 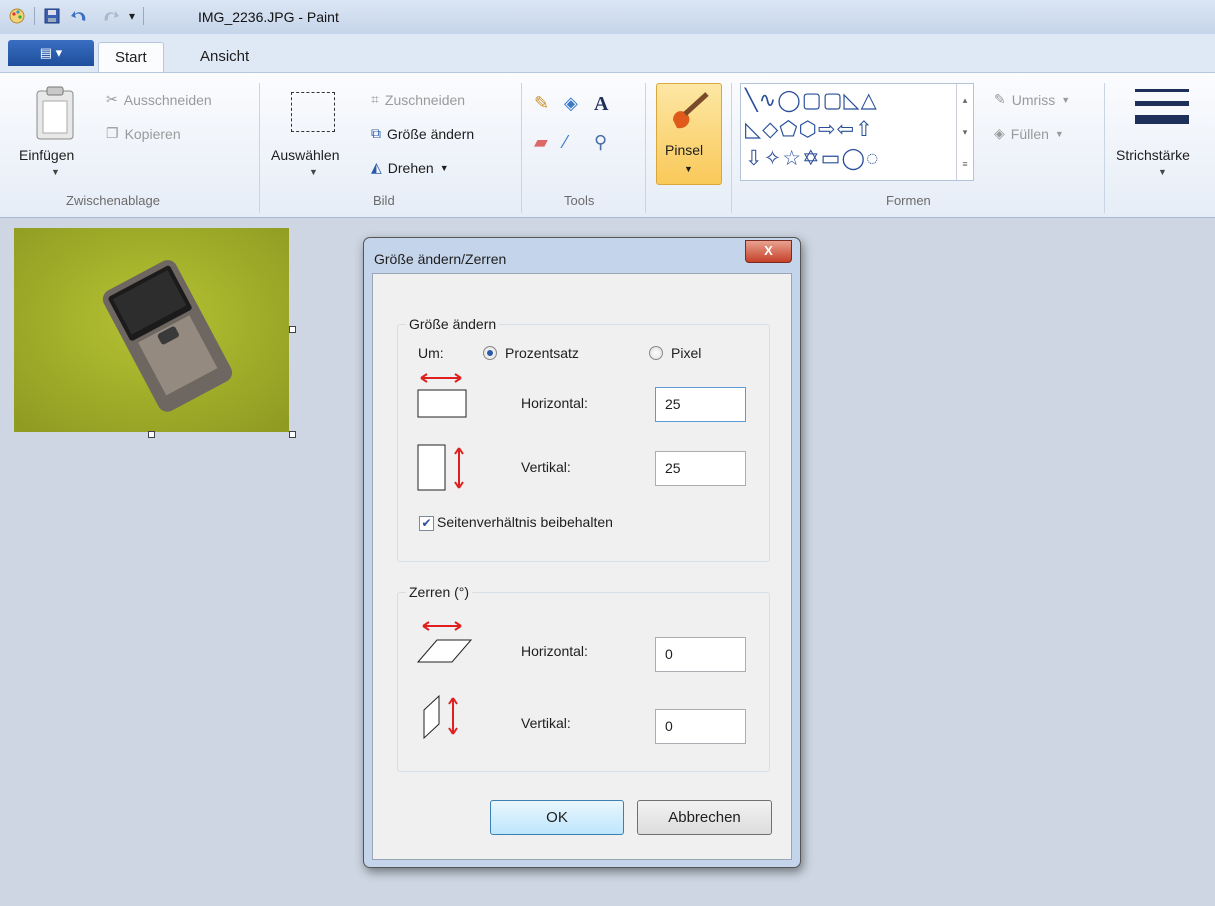 What do you see at coordinates (908, 200) in the screenshot?
I see `group-label-shapes: Formen` at bounding box center [908, 200].